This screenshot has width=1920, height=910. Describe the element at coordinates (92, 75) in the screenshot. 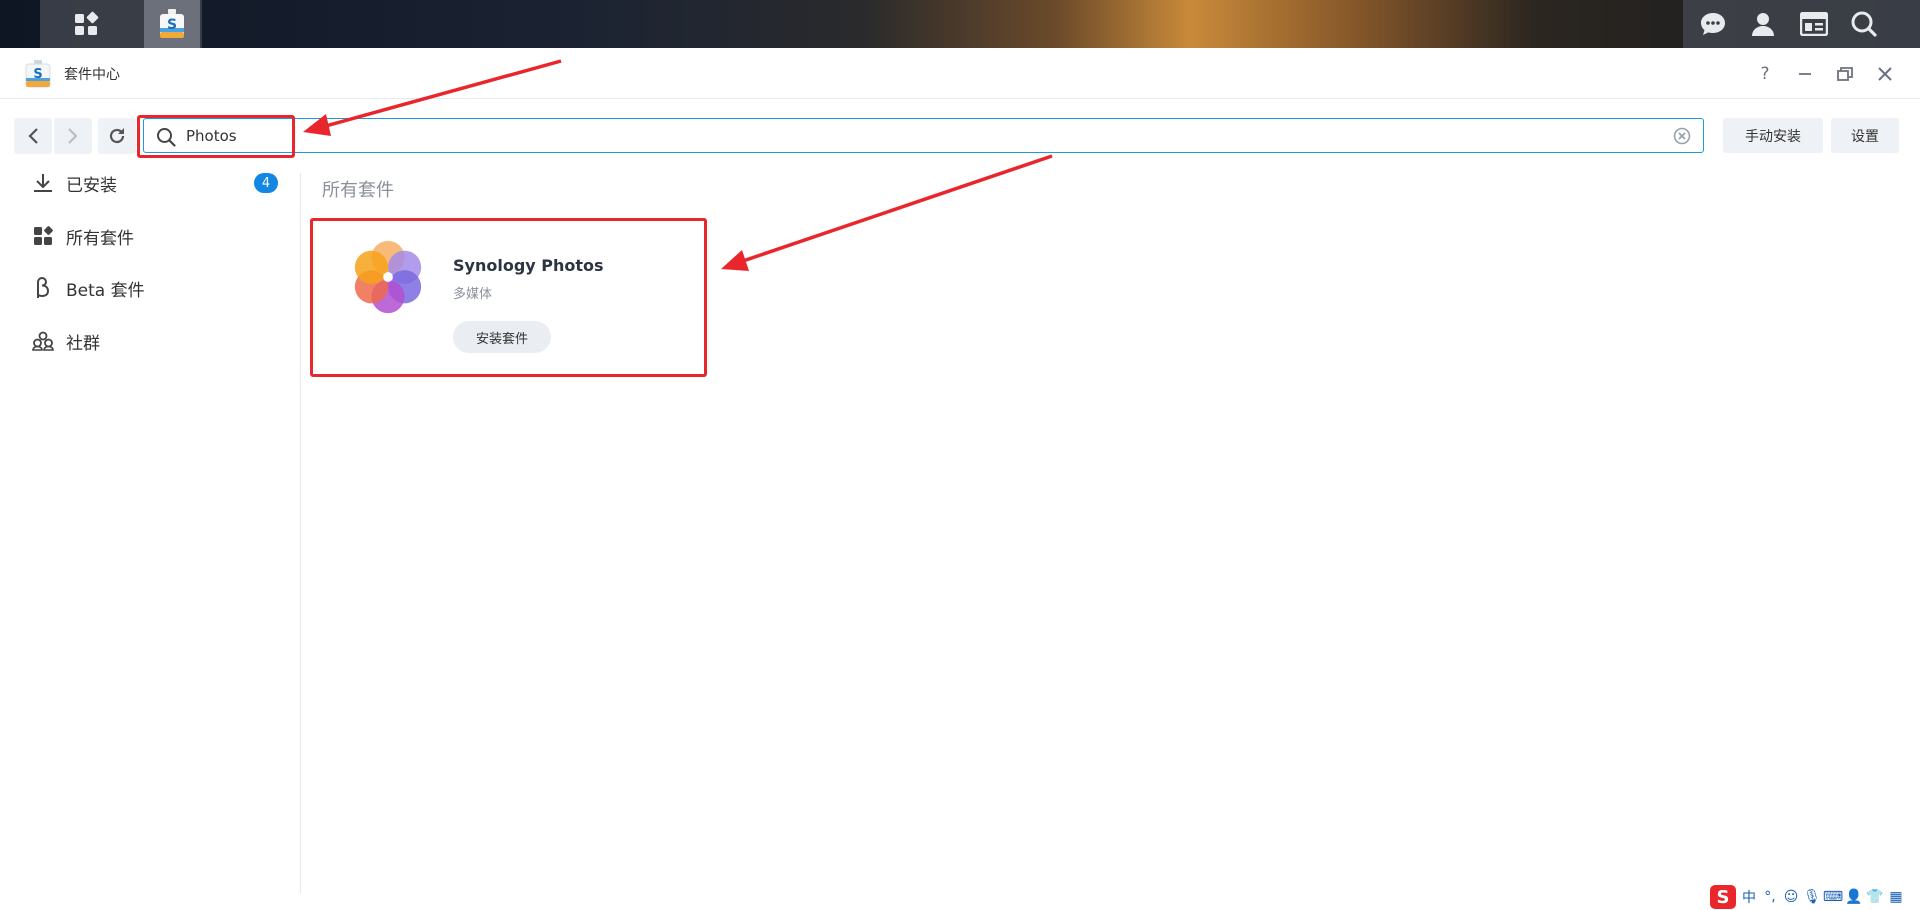

I see `window-title: 套件中心` at that location.